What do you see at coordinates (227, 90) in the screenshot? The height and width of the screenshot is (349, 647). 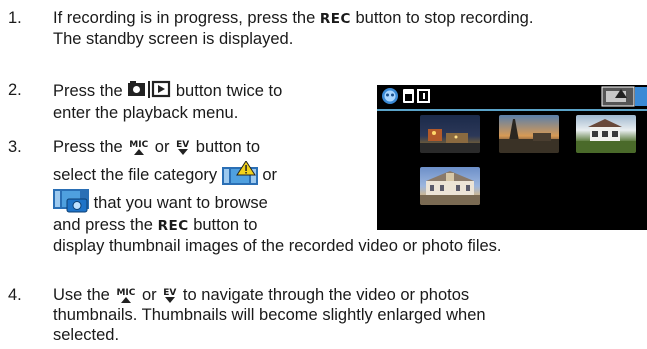 I see `step-text: button twice to` at bounding box center [227, 90].